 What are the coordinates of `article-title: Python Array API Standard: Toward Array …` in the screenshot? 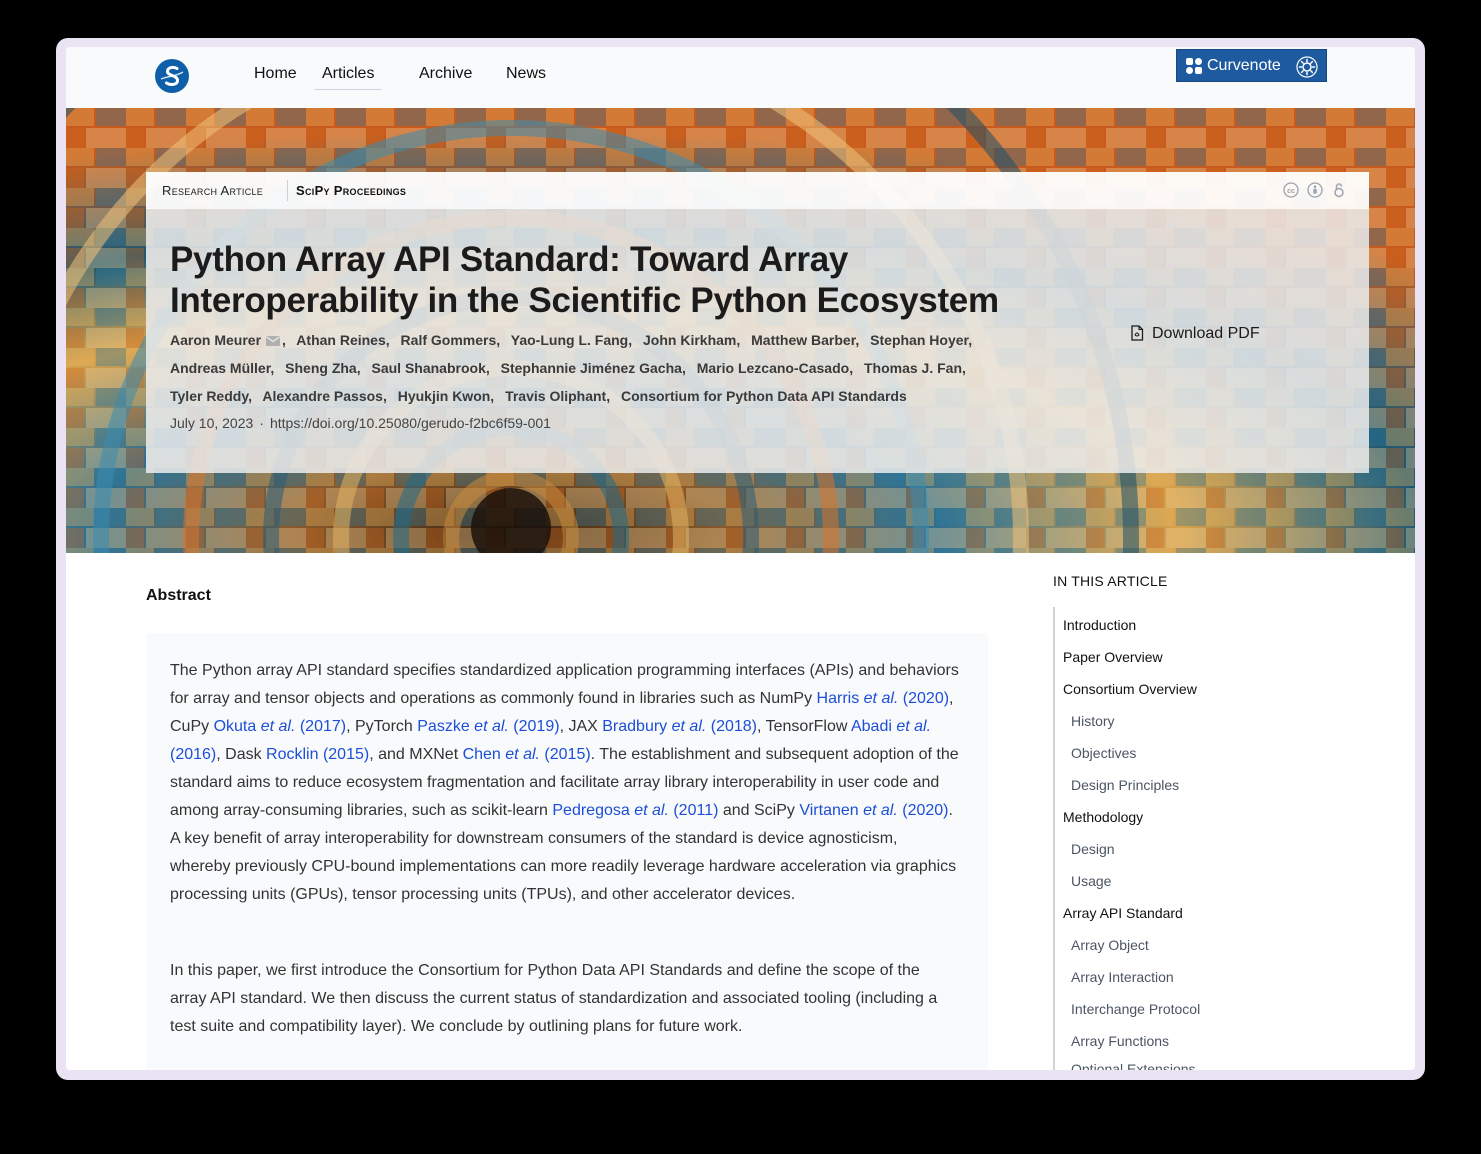 It's located at (584, 280).